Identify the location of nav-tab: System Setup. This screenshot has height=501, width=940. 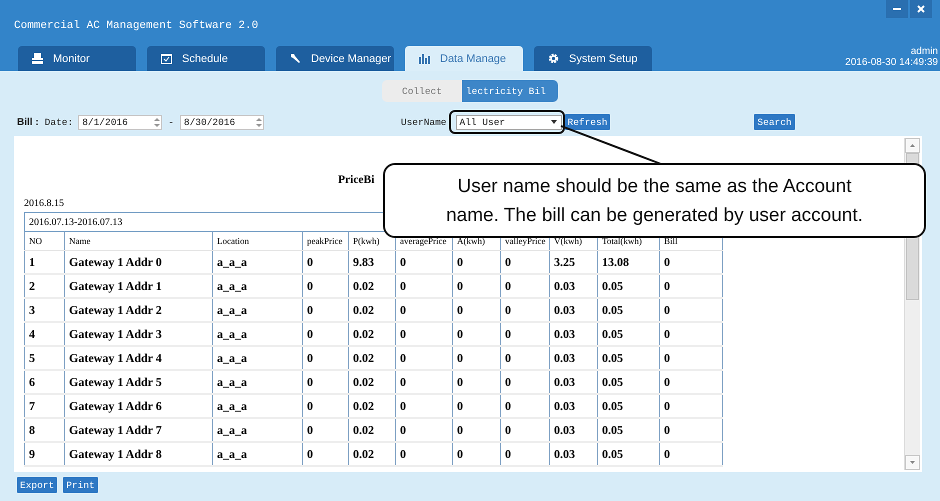
(593, 58).